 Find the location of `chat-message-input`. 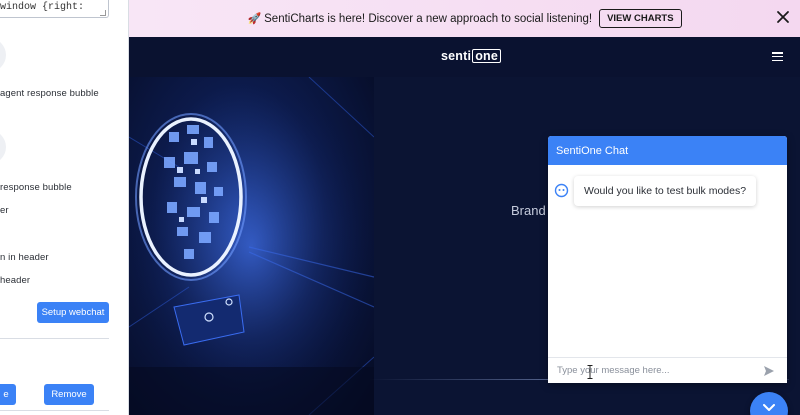

chat-message-input is located at coordinates (655, 370).